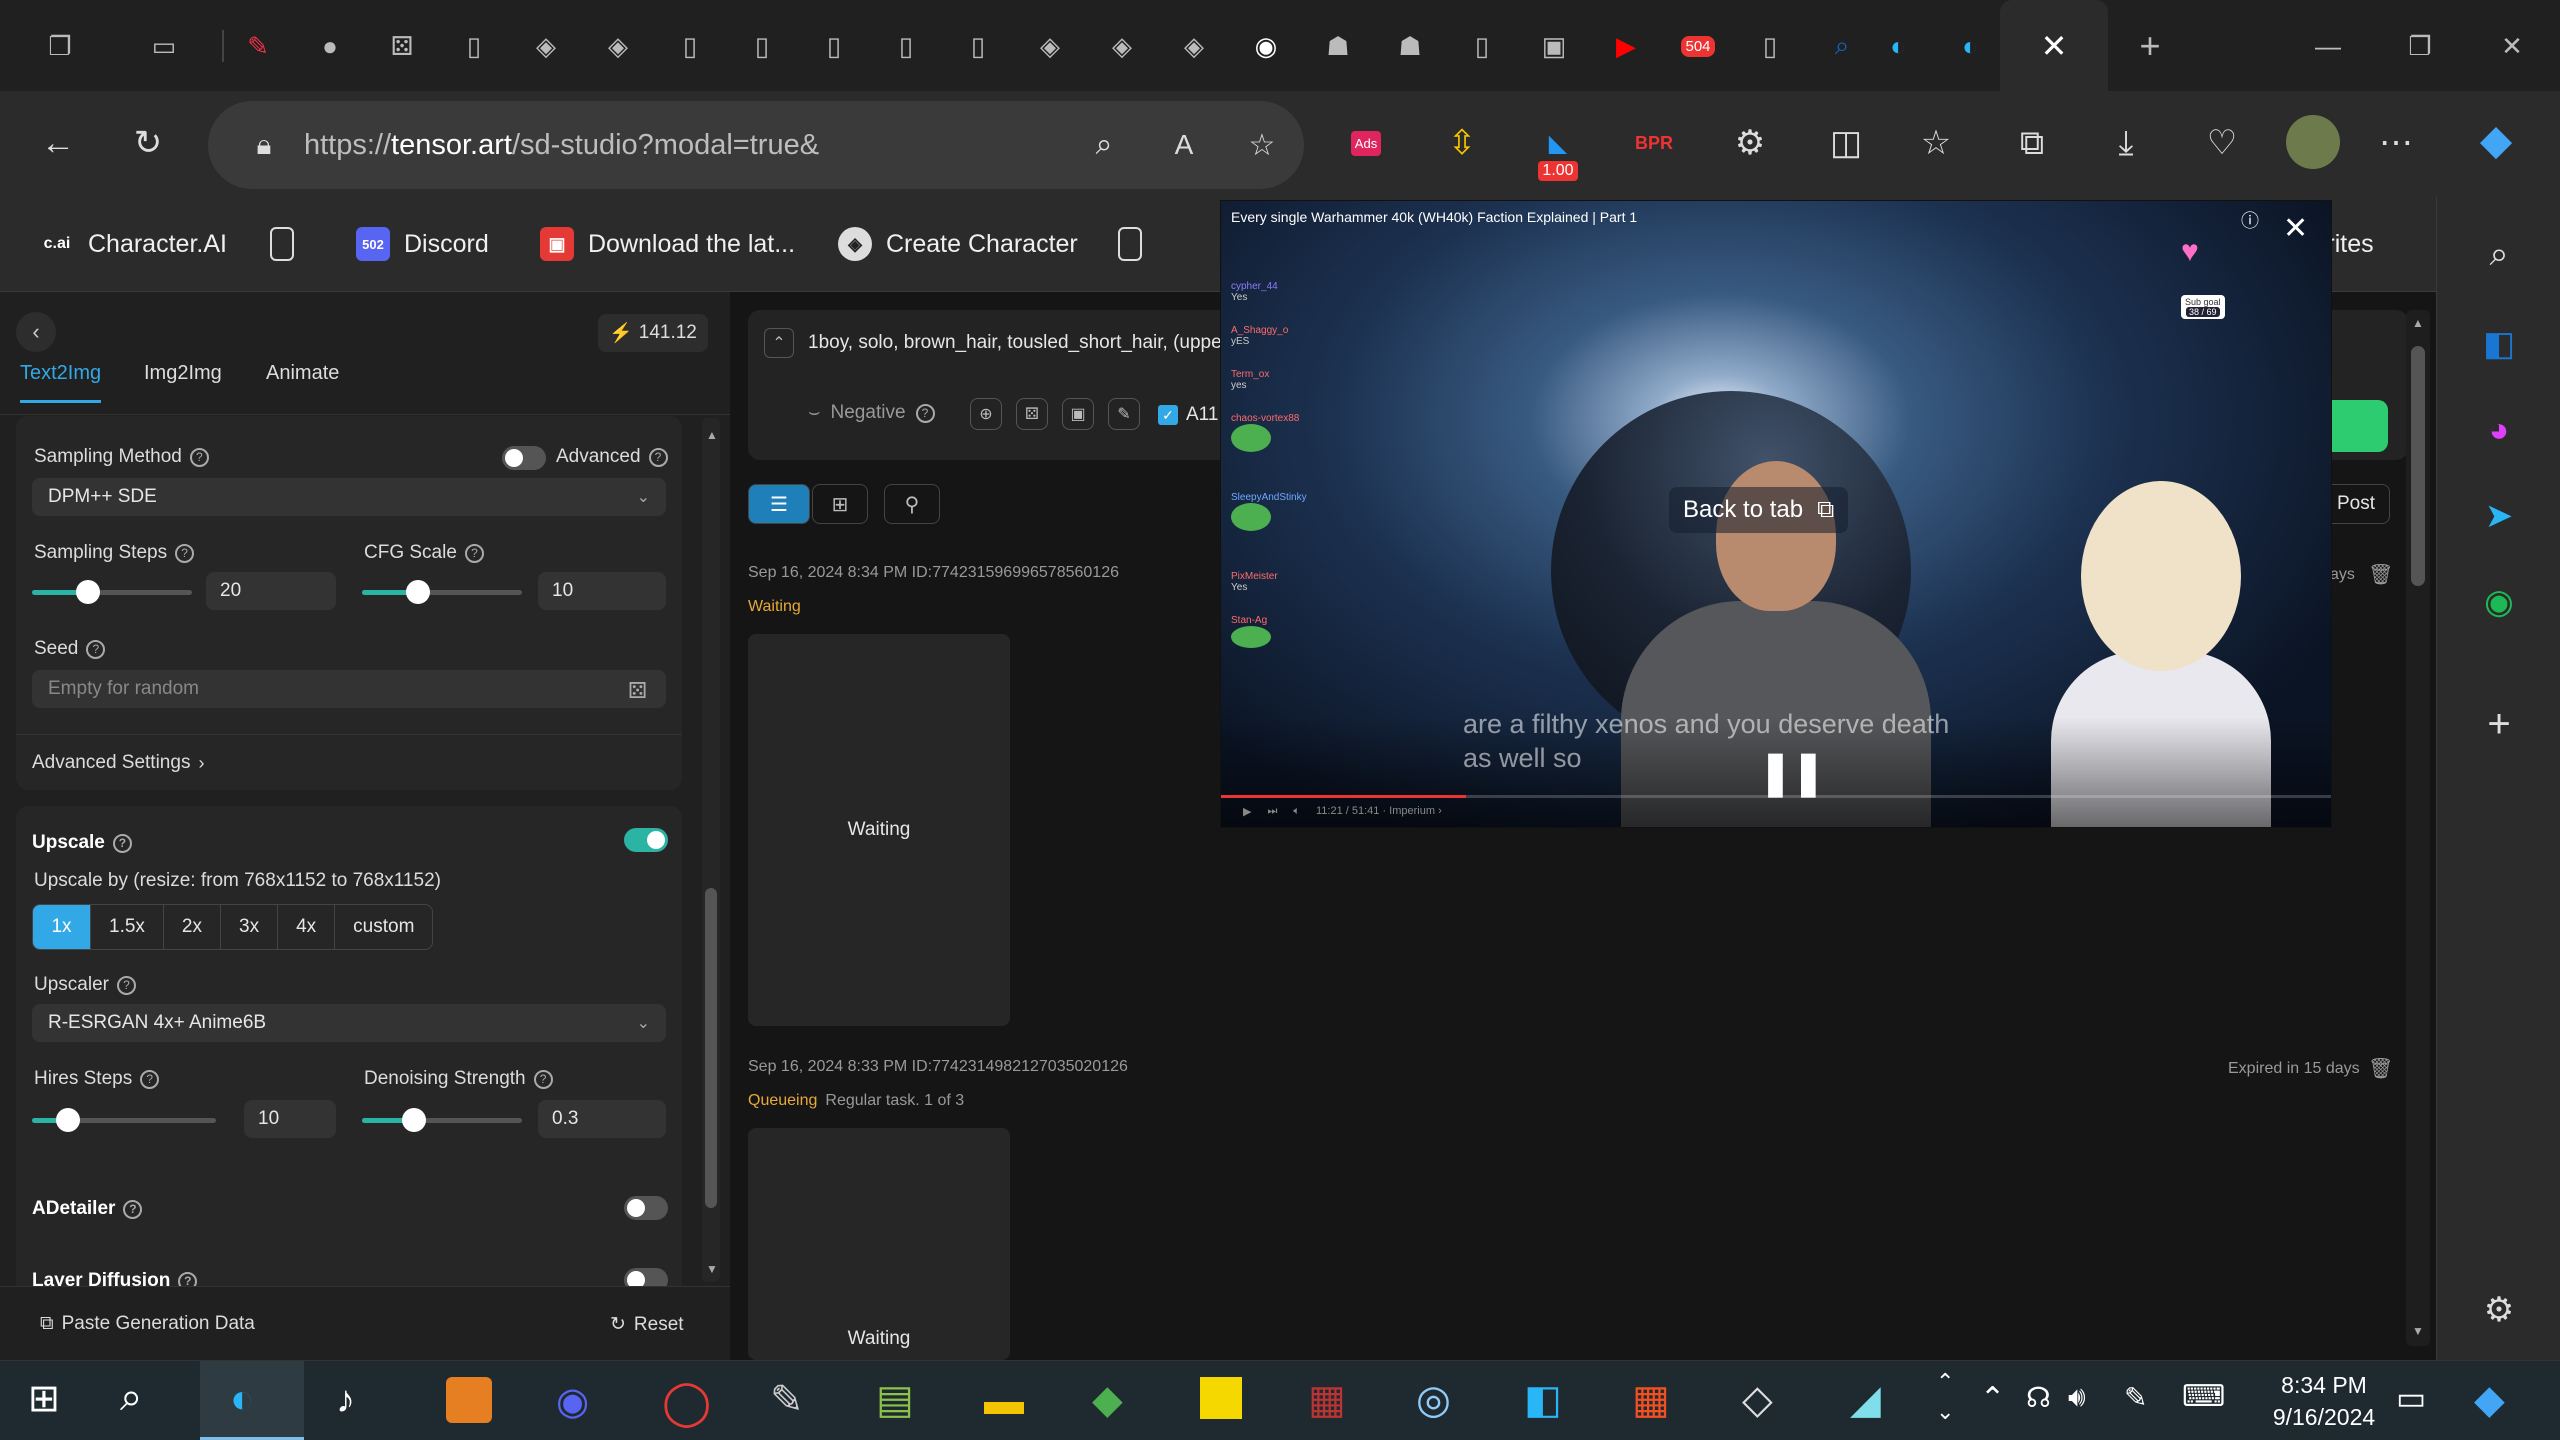 This screenshot has width=2560, height=1440. What do you see at coordinates (879, 830) in the screenshot?
I see `image-placeholder: Waiting` at bounding box center [879, 830].